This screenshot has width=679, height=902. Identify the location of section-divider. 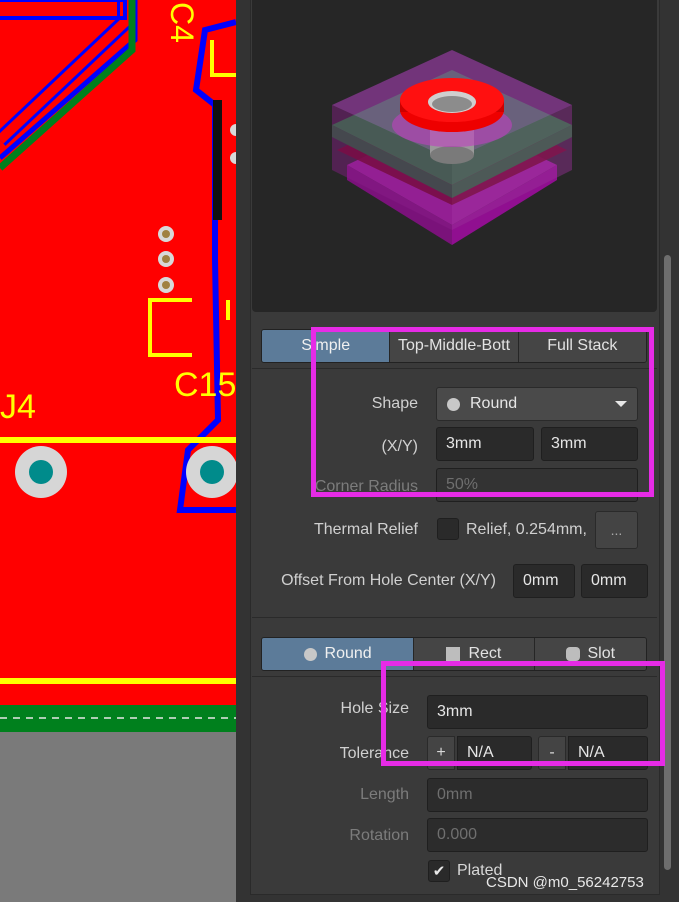
(454, 617).